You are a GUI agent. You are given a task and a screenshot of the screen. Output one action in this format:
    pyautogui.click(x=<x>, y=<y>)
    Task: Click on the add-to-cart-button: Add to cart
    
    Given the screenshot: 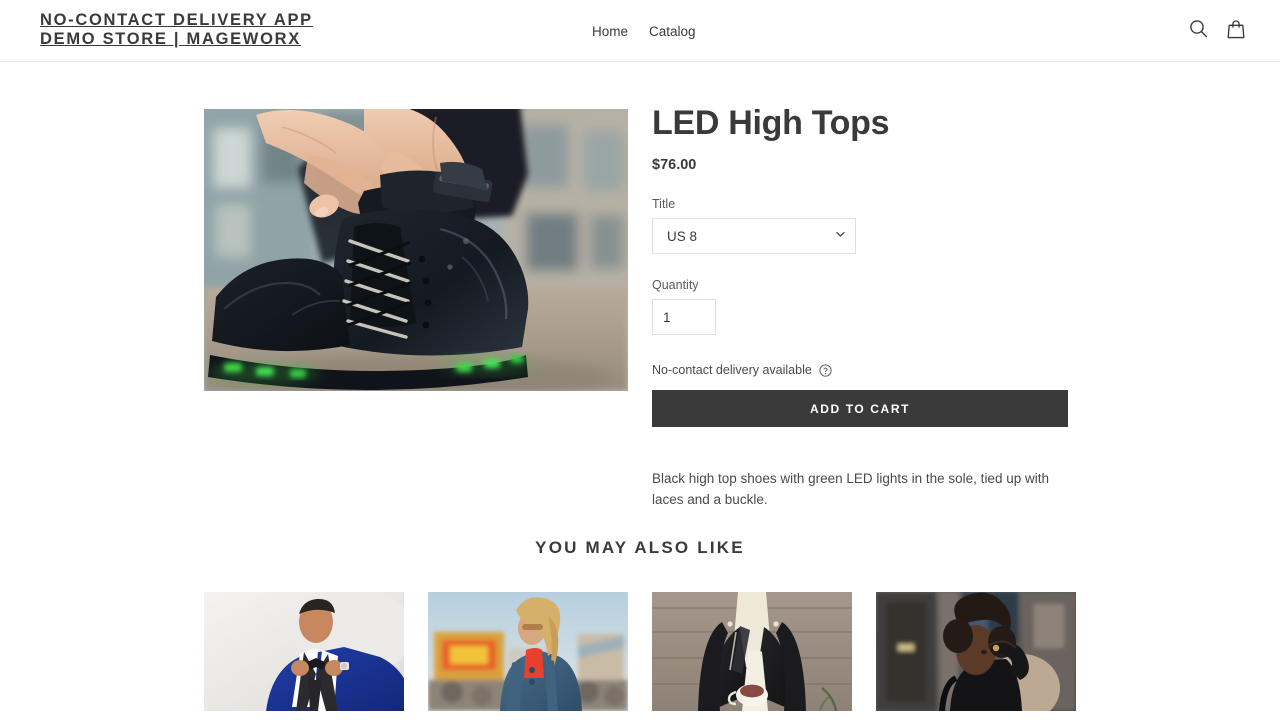 What is the action you would take?
    pyautogui.click(x=860, y=408)
    